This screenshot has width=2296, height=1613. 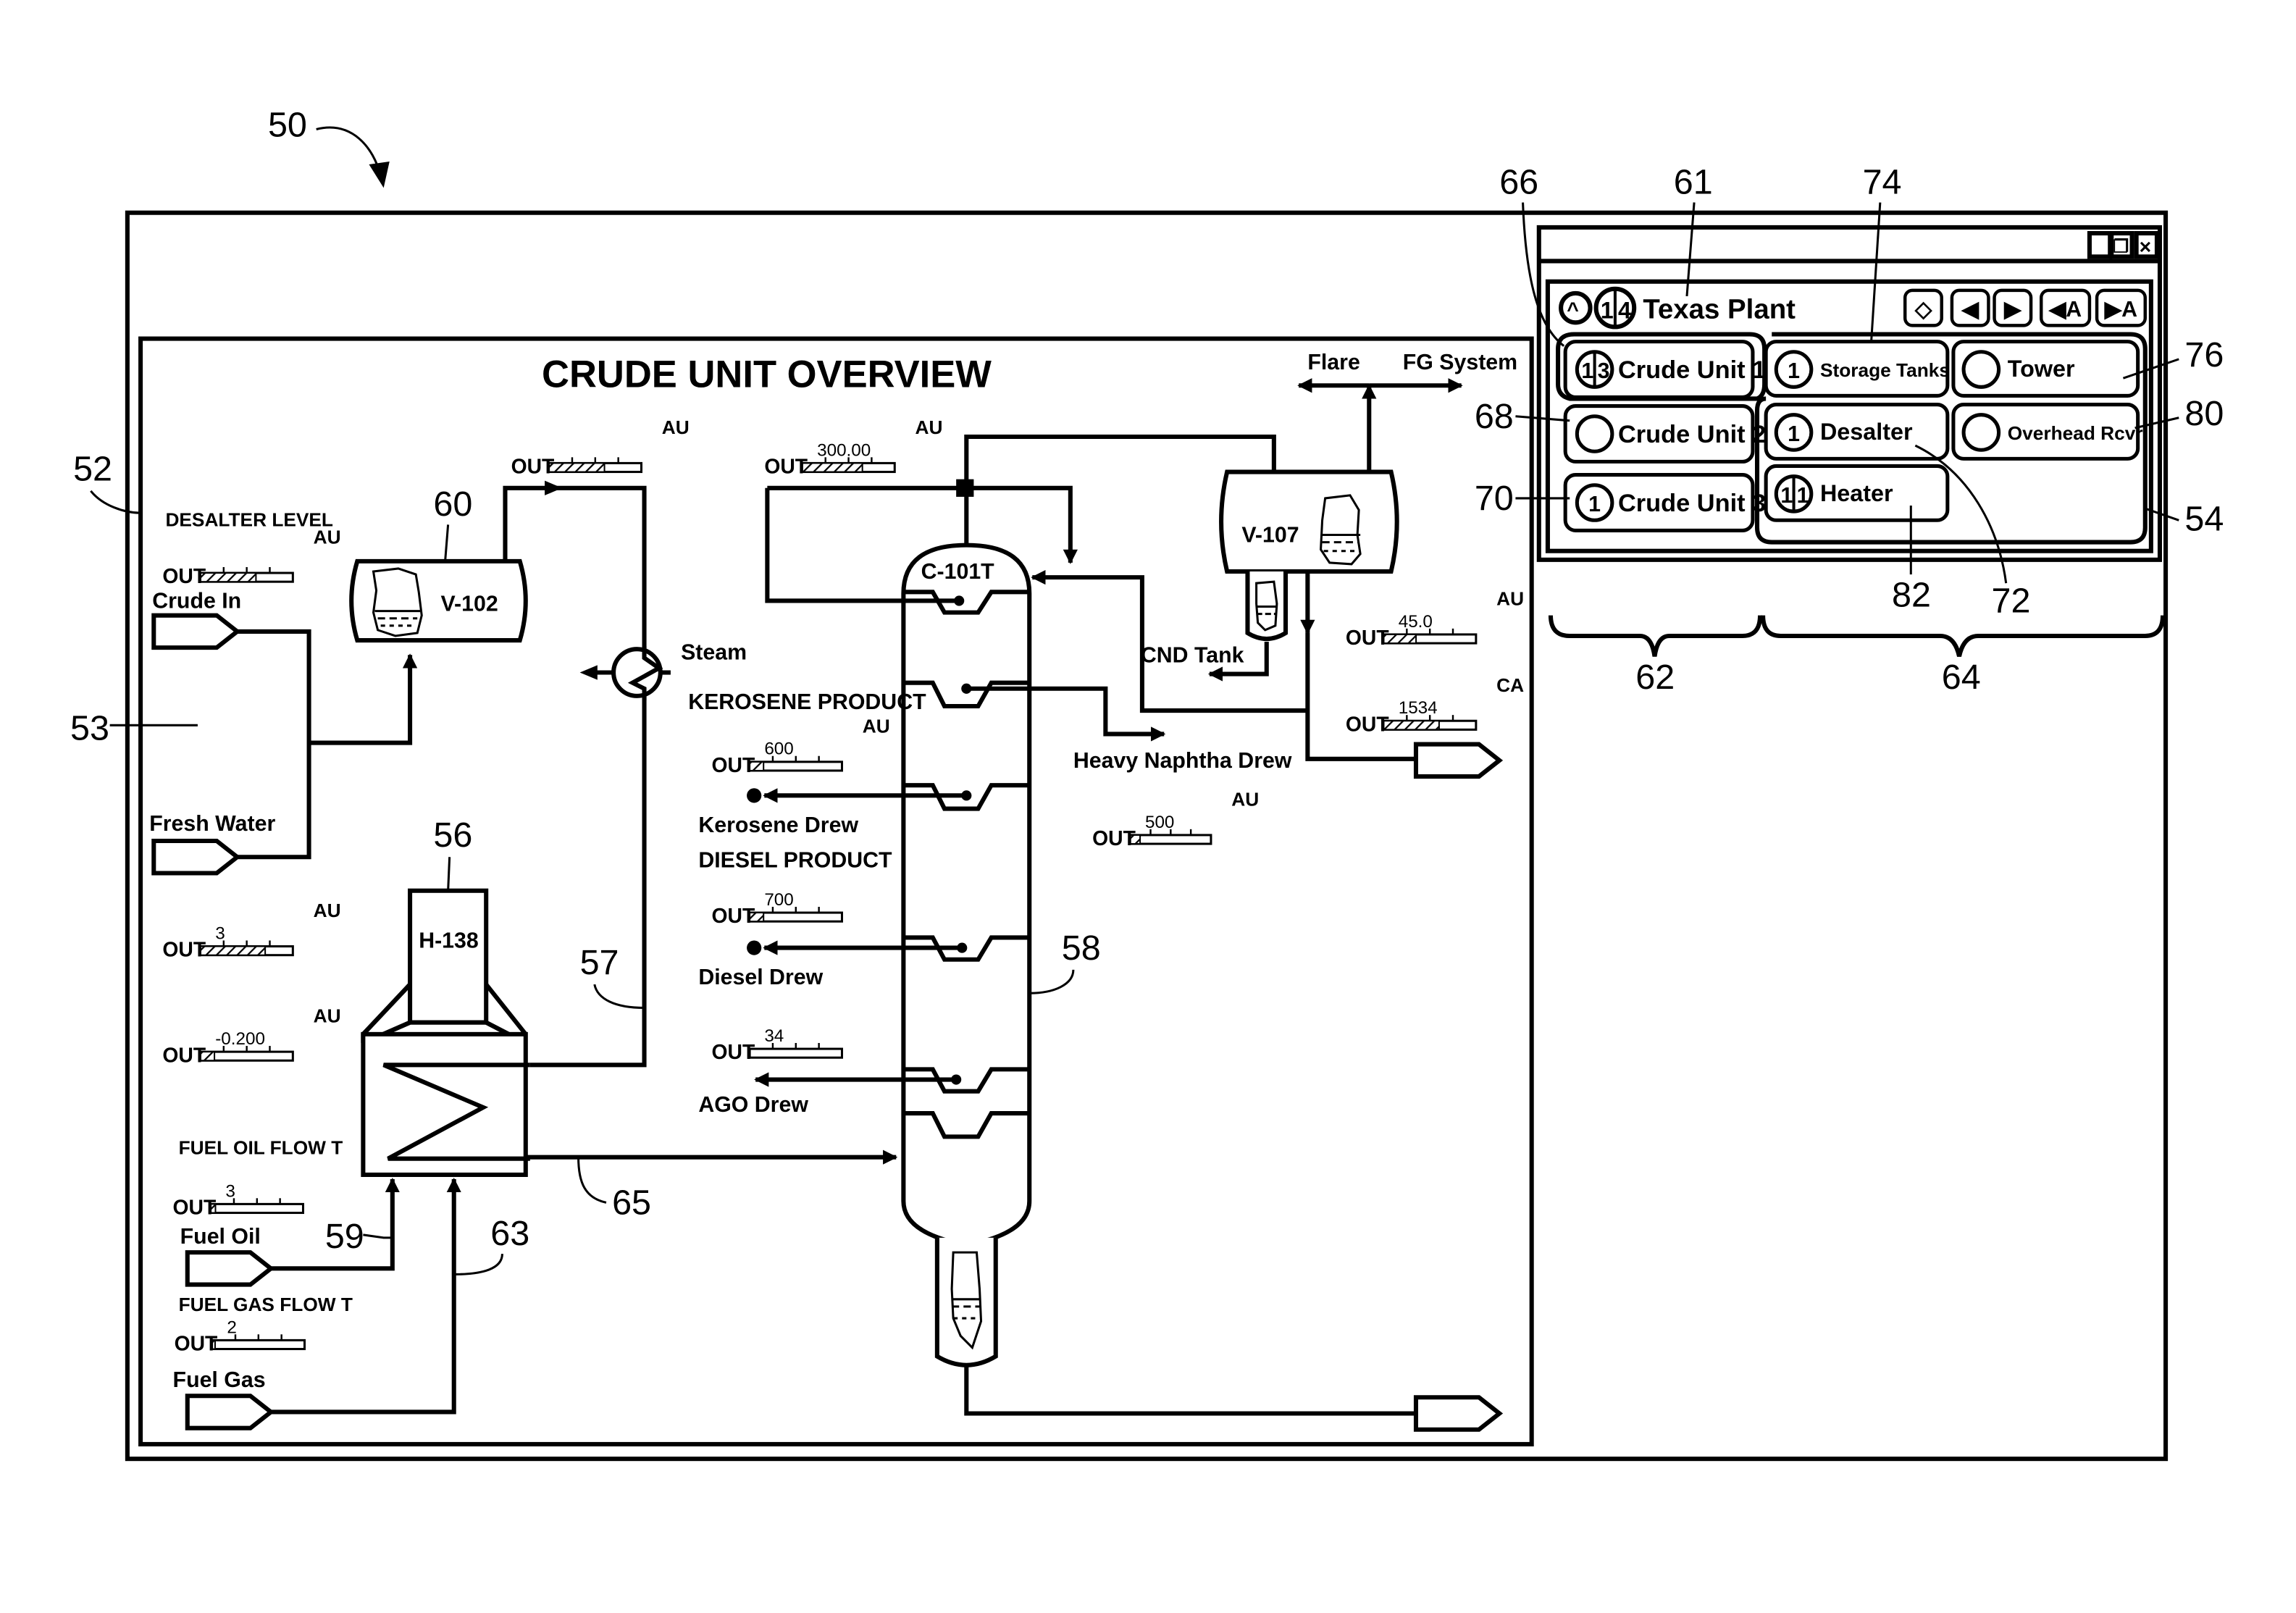 I want to click on nav-item-label: Overhead Rcvr, so click(x=2075, y=433).